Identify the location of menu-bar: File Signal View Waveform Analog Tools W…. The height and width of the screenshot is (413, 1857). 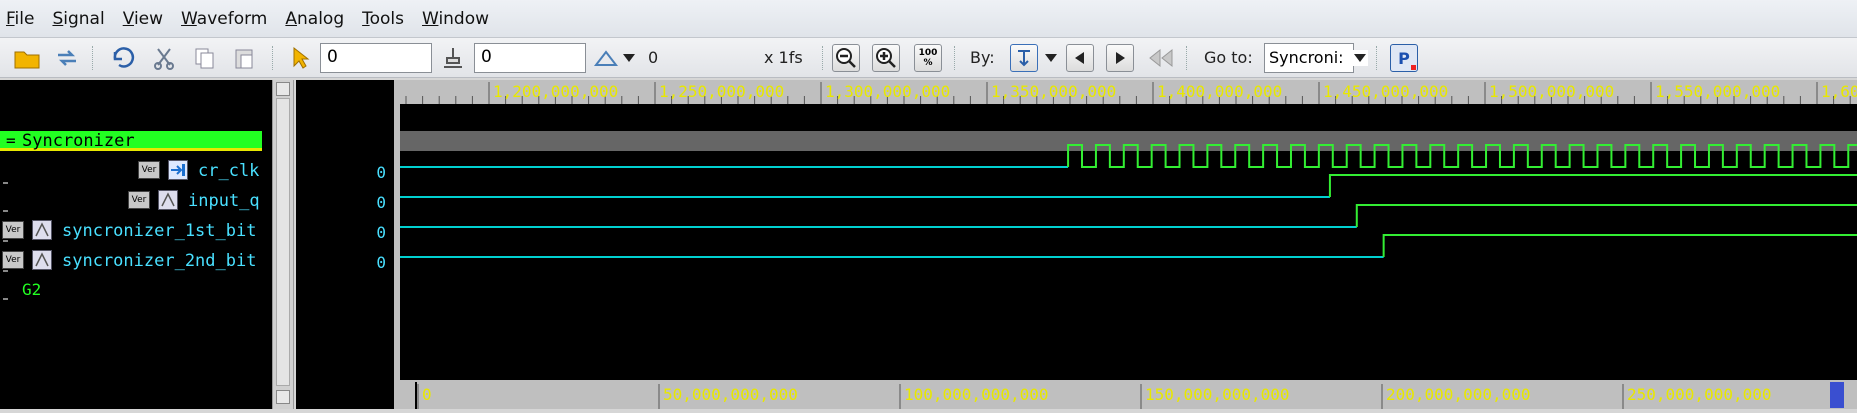
(928, 19).